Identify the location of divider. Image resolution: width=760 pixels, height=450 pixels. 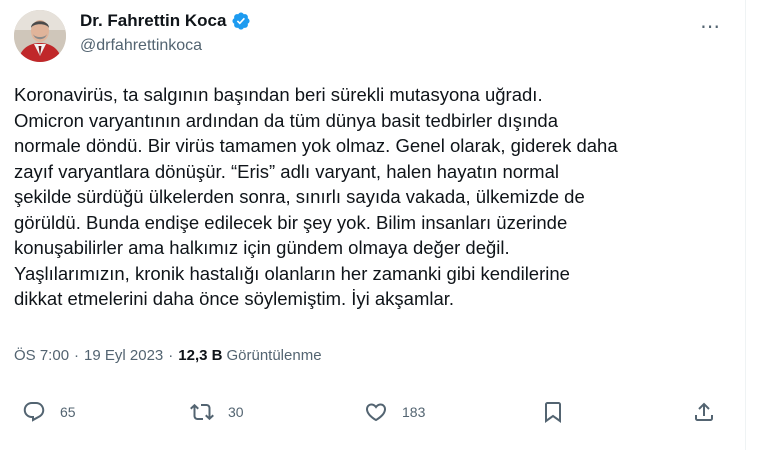
(745, 225).